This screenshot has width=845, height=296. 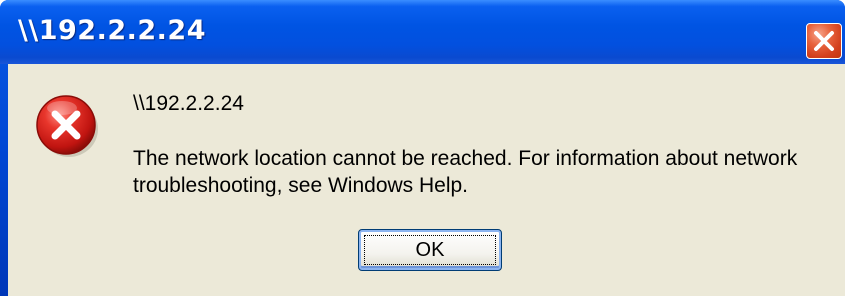 What do you see at coordinates (112, 30) in the screenshot?
I see `window-title: \\192.2.2.24` at bounding box center [112, 30].